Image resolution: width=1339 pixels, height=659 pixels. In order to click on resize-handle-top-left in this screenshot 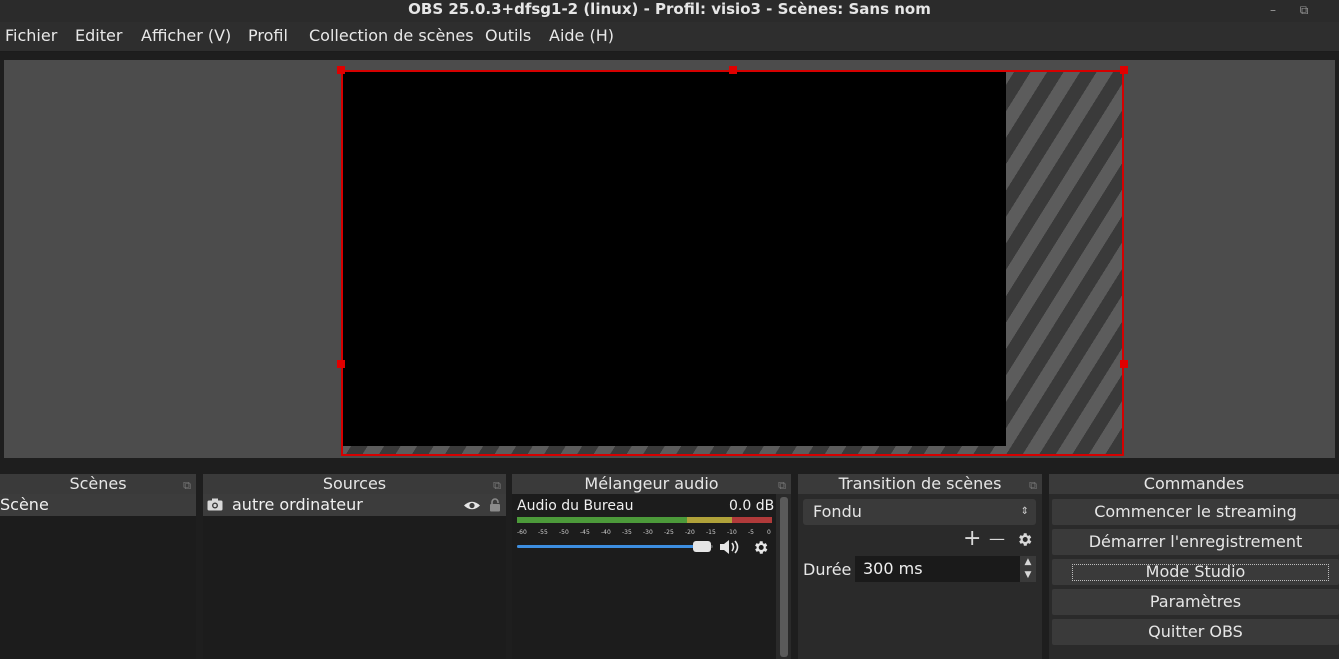, I will do `click(341, 70)`.